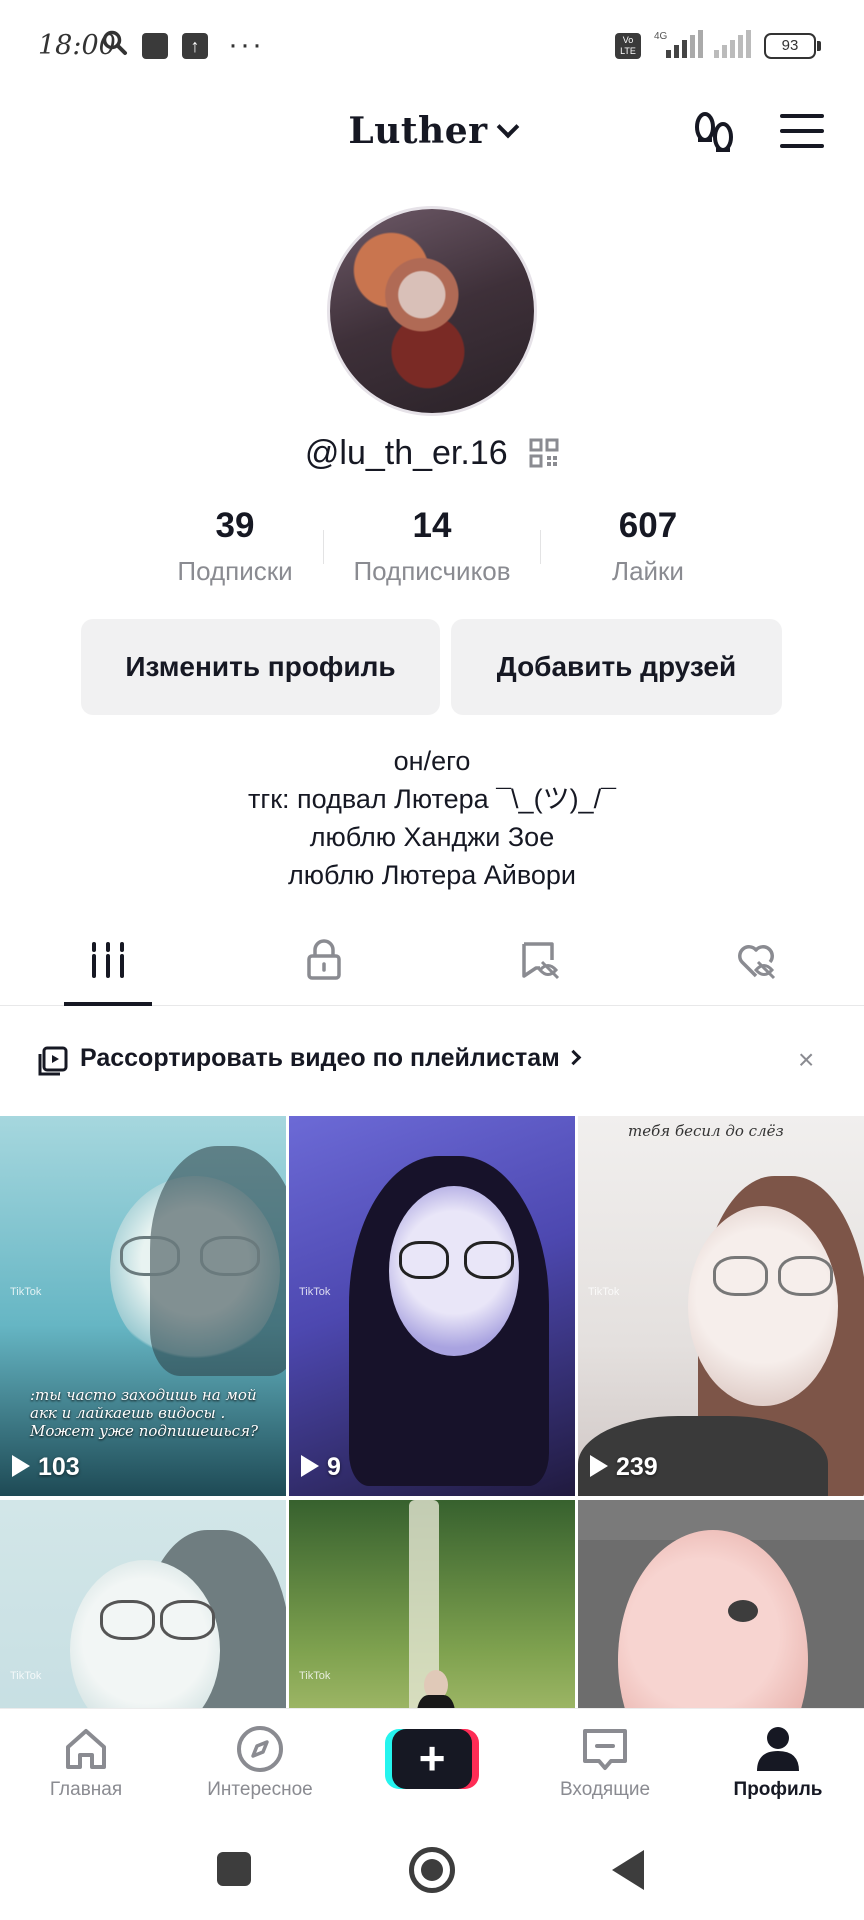 Image resolution: width=864 pixels, height=1920 pixels. I want to click on stat-followers: 14 Подписчиков, so click(432, 546).